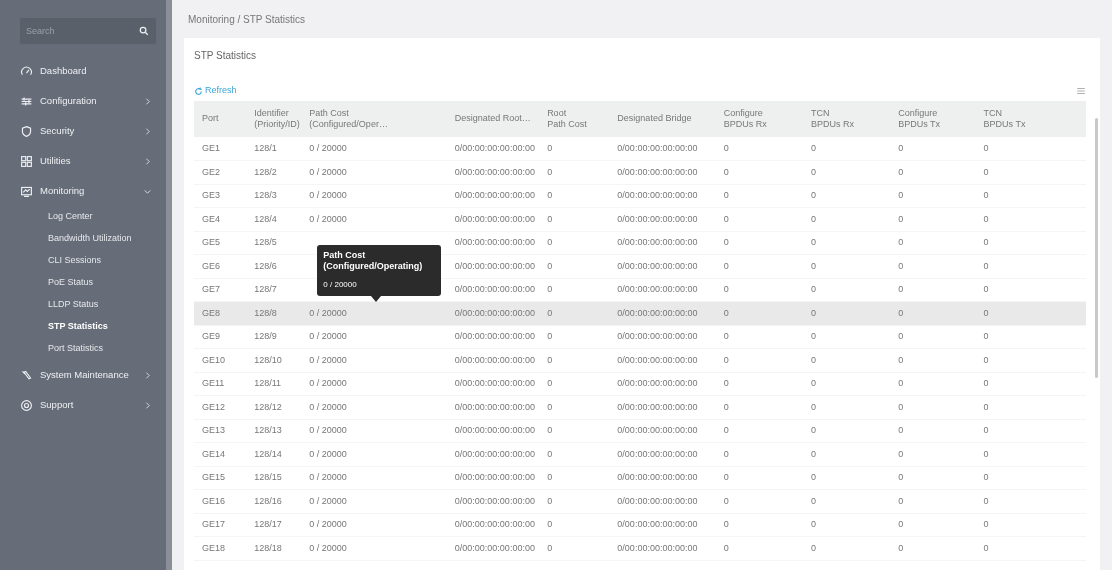 This screenshot has width=1112, height=570. What do you see at coordinates (847, 119) in the screenshot?
I see `column-header: TCN BPDUs Rx` at bounding box center [847, 119].